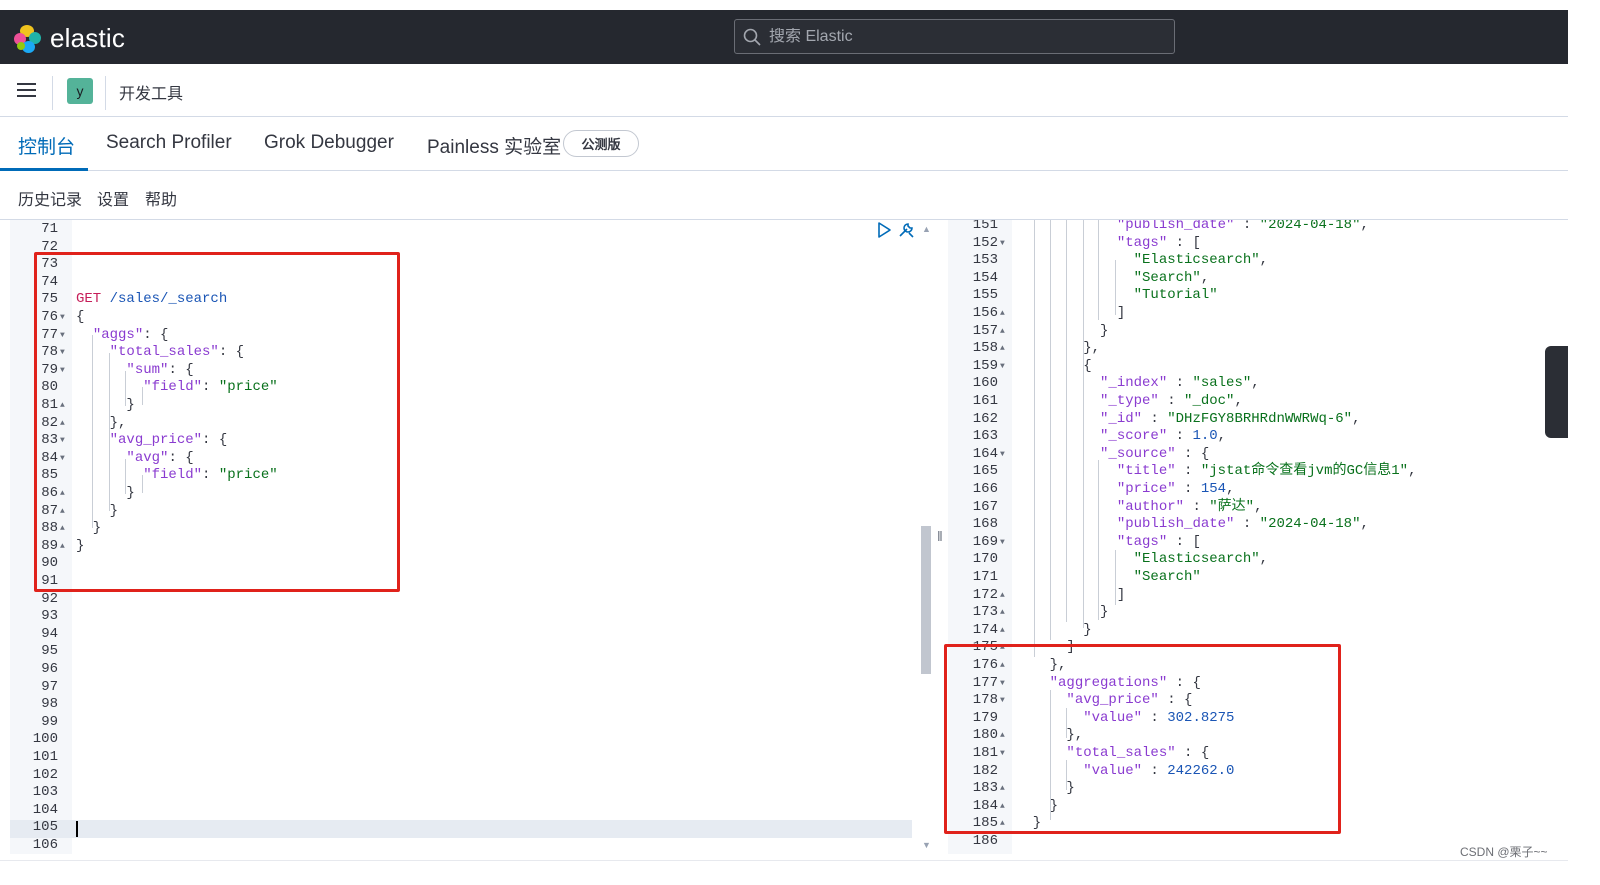 Image resolution: width=1600 pixels, height=885 pixels. I want to click on line-number: 164, so click(985, 453).